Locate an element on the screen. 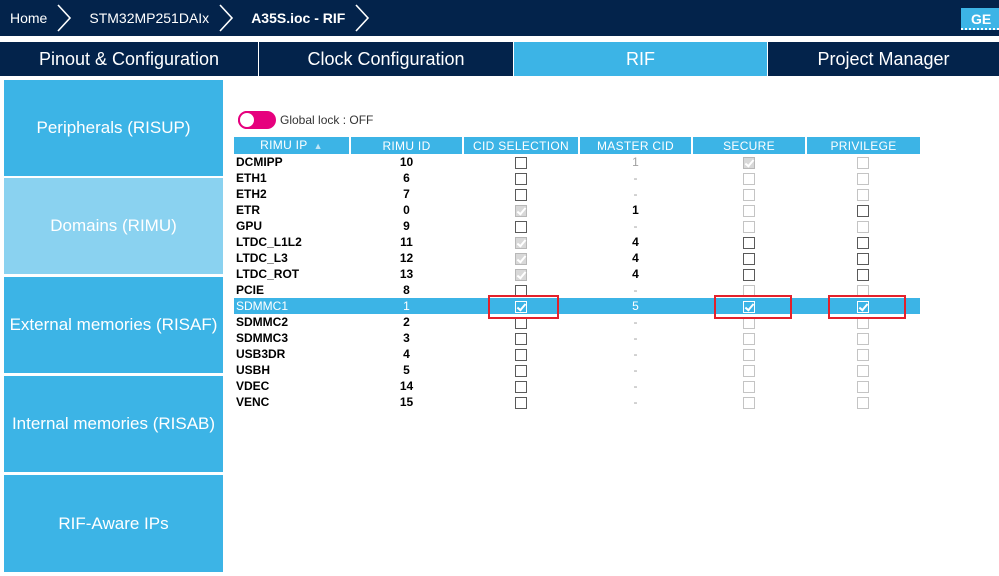 The width and height of the screenshot is (999, 576). table-row: ETH1 6 - is located at coordinates (577, 178).